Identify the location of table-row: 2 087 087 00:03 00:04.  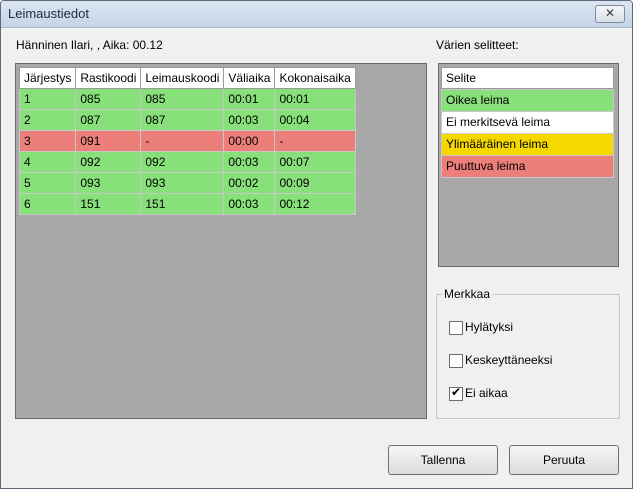
(187, 120).